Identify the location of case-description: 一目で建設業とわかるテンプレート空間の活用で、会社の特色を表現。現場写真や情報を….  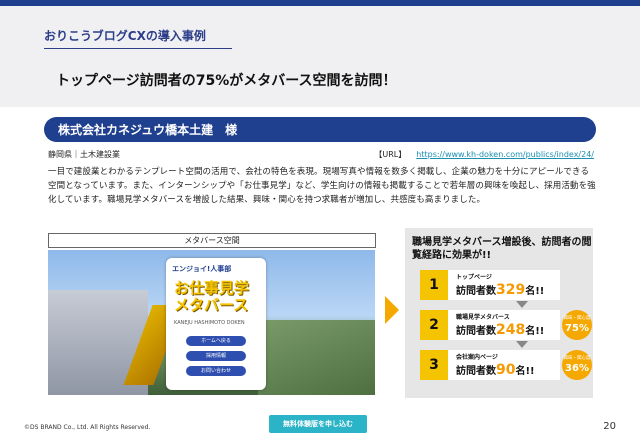
(322, 186).